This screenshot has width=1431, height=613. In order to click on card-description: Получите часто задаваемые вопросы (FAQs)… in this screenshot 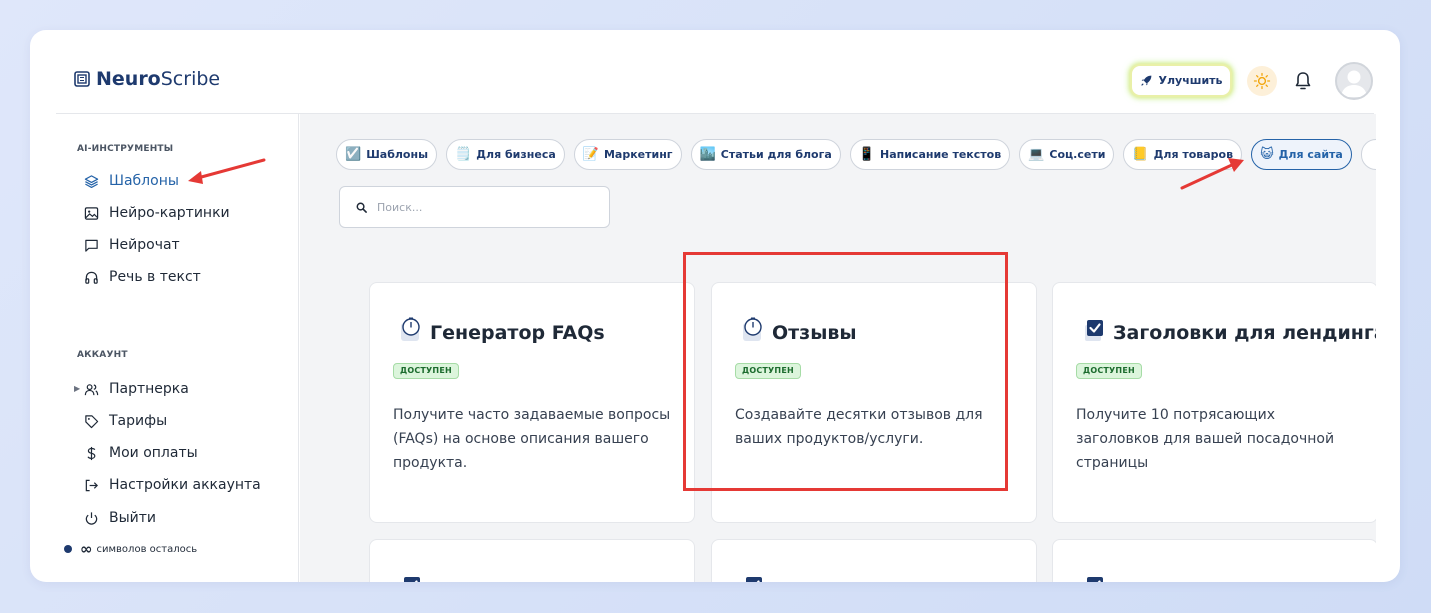, I will do `click(532, 439)`.